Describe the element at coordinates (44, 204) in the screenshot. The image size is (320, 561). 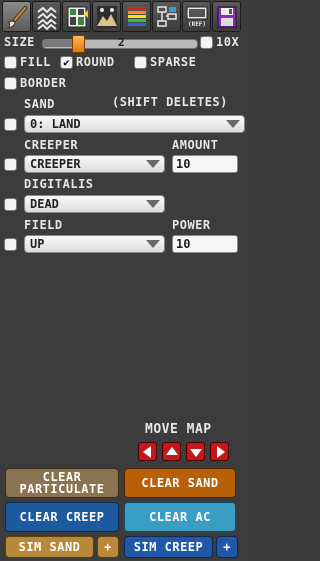
I see `digitalis-selected-value: DEAD` at that location.